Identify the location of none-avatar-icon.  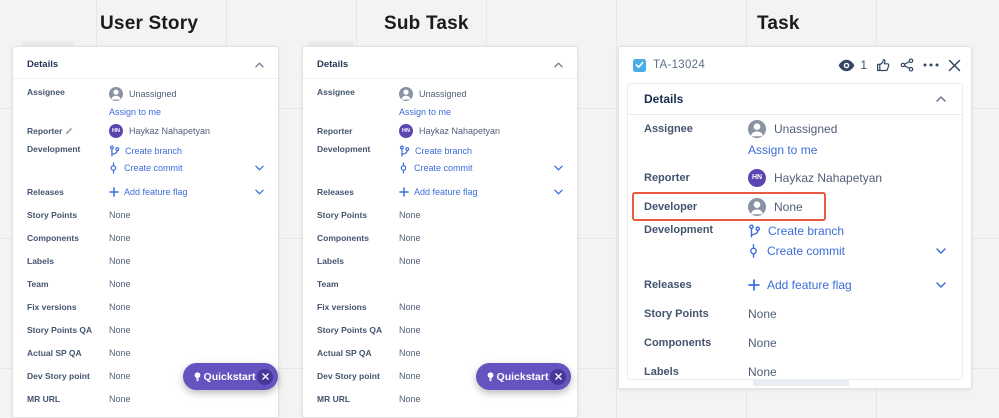
(757, 206).